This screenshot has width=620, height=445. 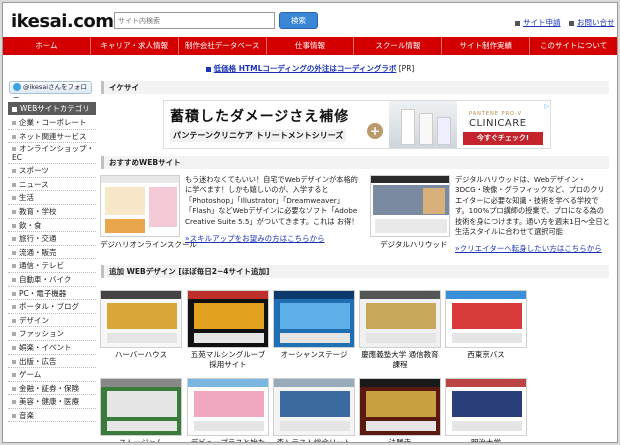 What do you see at coordinates (314, 355) in the screenshot?
I see `gallery-label: オーシャンステージ` at bounding box center [314, 355].